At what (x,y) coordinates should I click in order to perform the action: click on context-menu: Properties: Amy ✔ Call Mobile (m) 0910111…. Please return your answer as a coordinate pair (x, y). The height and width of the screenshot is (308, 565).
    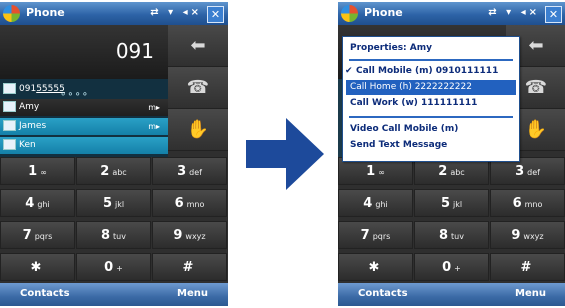
    Looking at the image, I should click on (431, 99).